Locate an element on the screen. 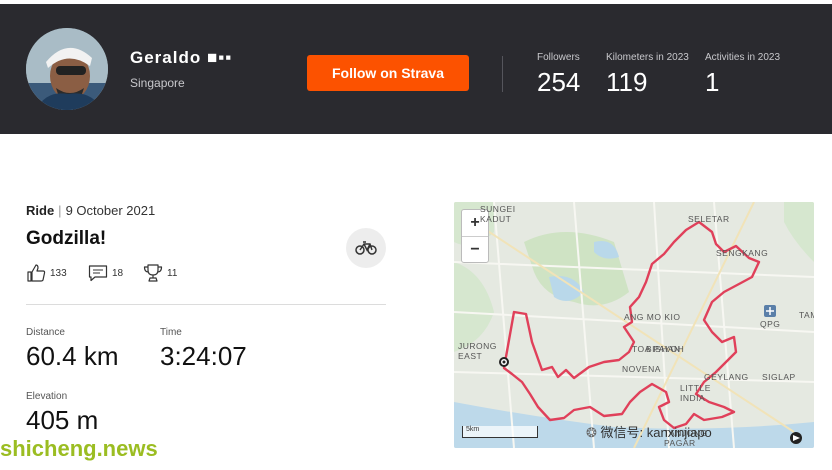  stat-followers: Followers 254 is located at coordinates (558, 75).